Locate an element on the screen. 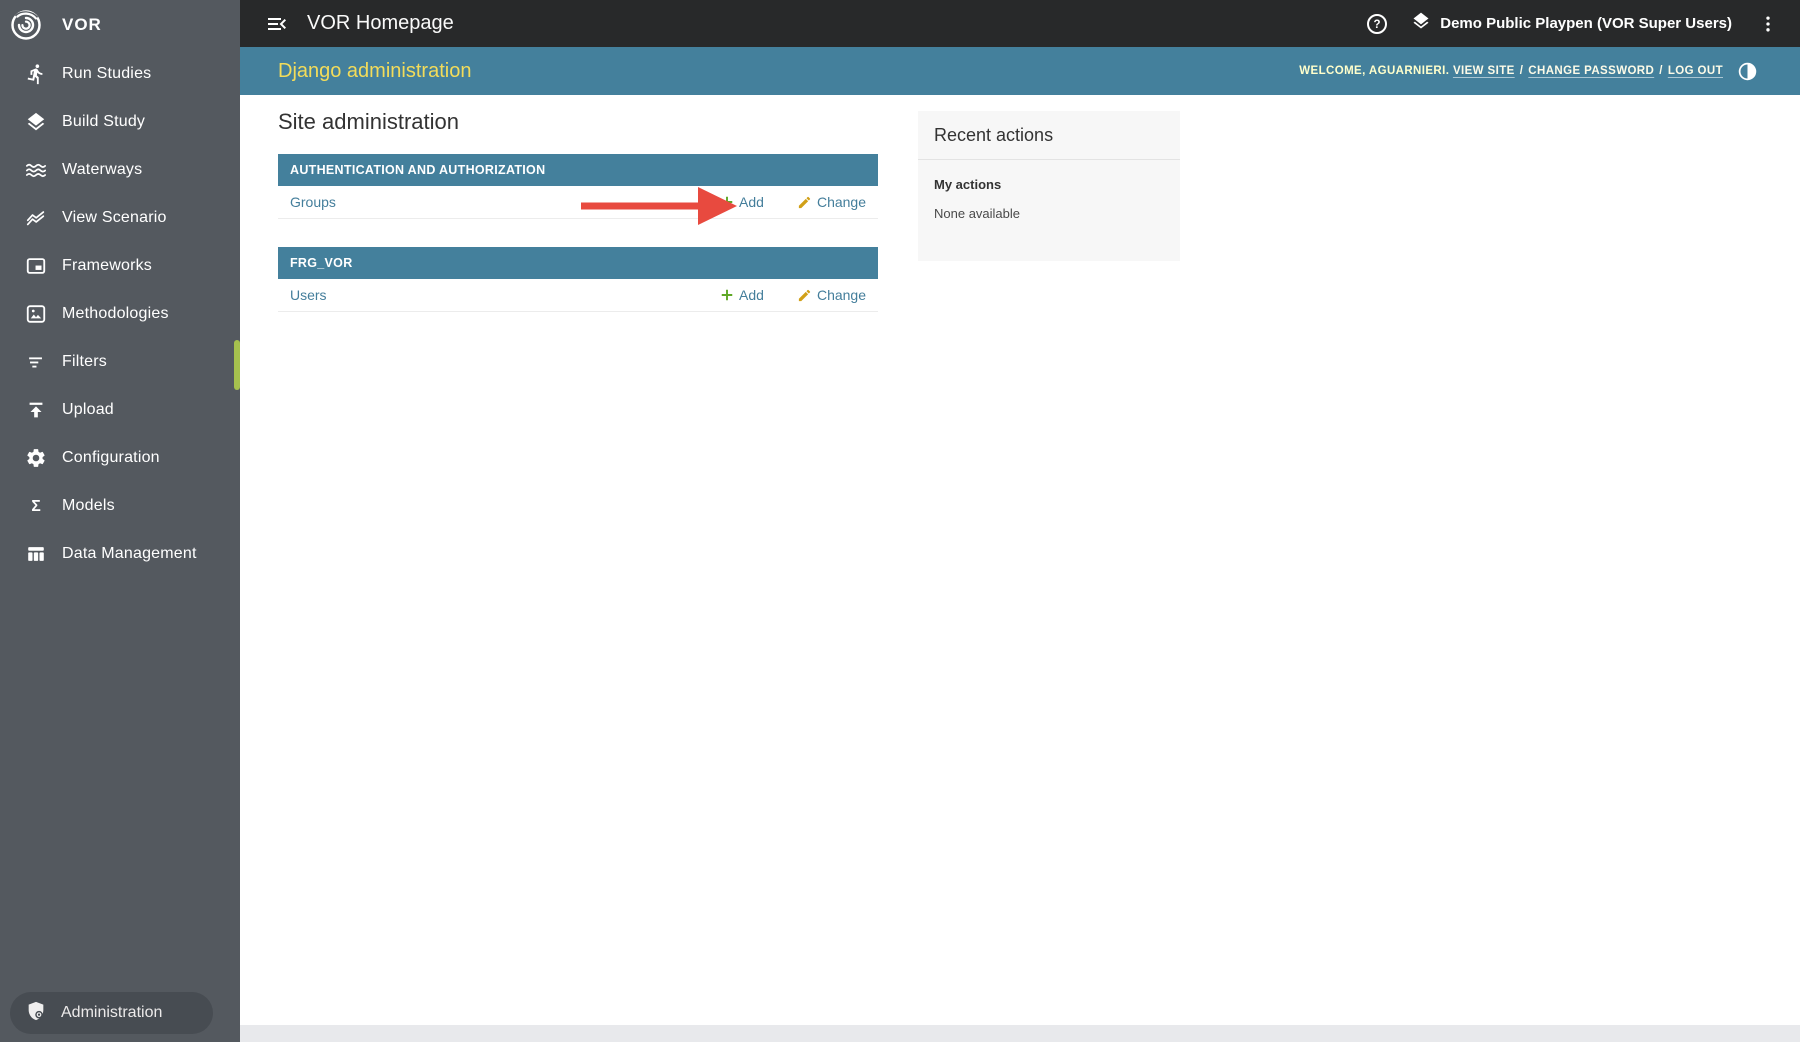 The width and height of the screenshot is (1800, 1042). upload-icon is located at coordinates (36, 410).